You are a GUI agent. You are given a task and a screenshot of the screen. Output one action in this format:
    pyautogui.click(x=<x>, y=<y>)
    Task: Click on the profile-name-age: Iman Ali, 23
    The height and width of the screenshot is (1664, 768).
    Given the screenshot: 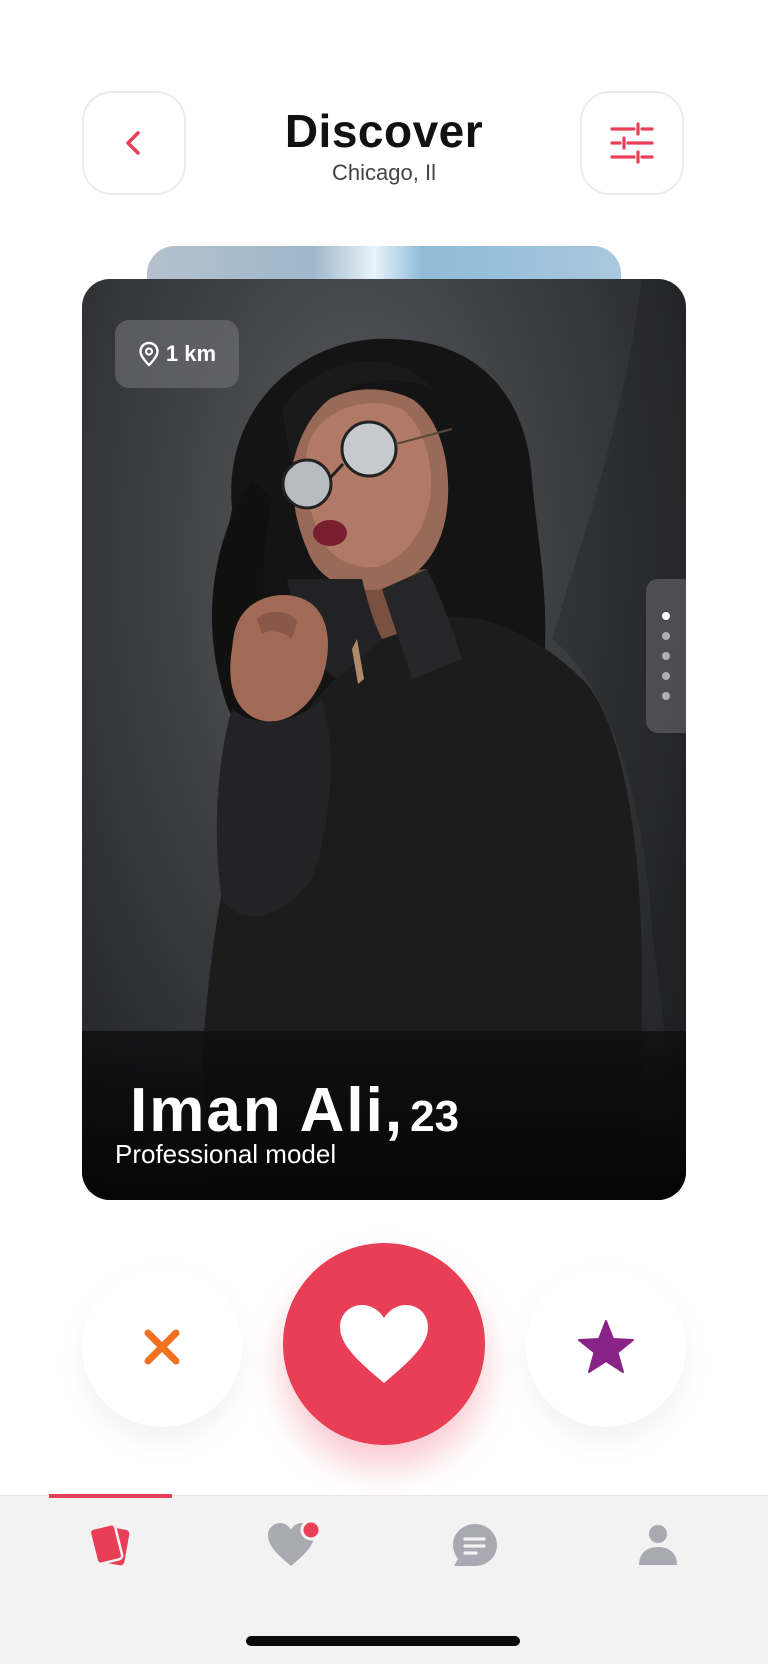 What is the action you would take?
    pyautogui.click(x=294, y=1110)
    